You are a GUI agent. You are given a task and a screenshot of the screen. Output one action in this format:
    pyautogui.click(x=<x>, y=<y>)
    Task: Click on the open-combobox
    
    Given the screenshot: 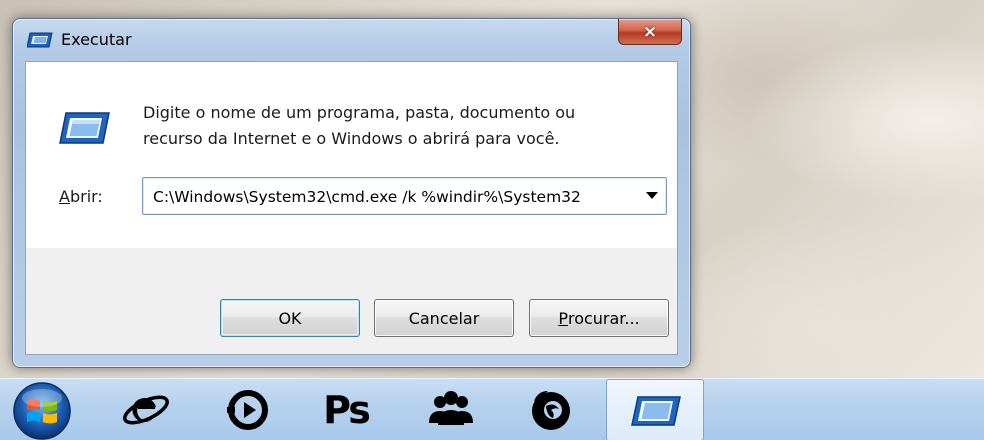 What is the action you would take?
    pyautogui.click(x=404, y=196)
    